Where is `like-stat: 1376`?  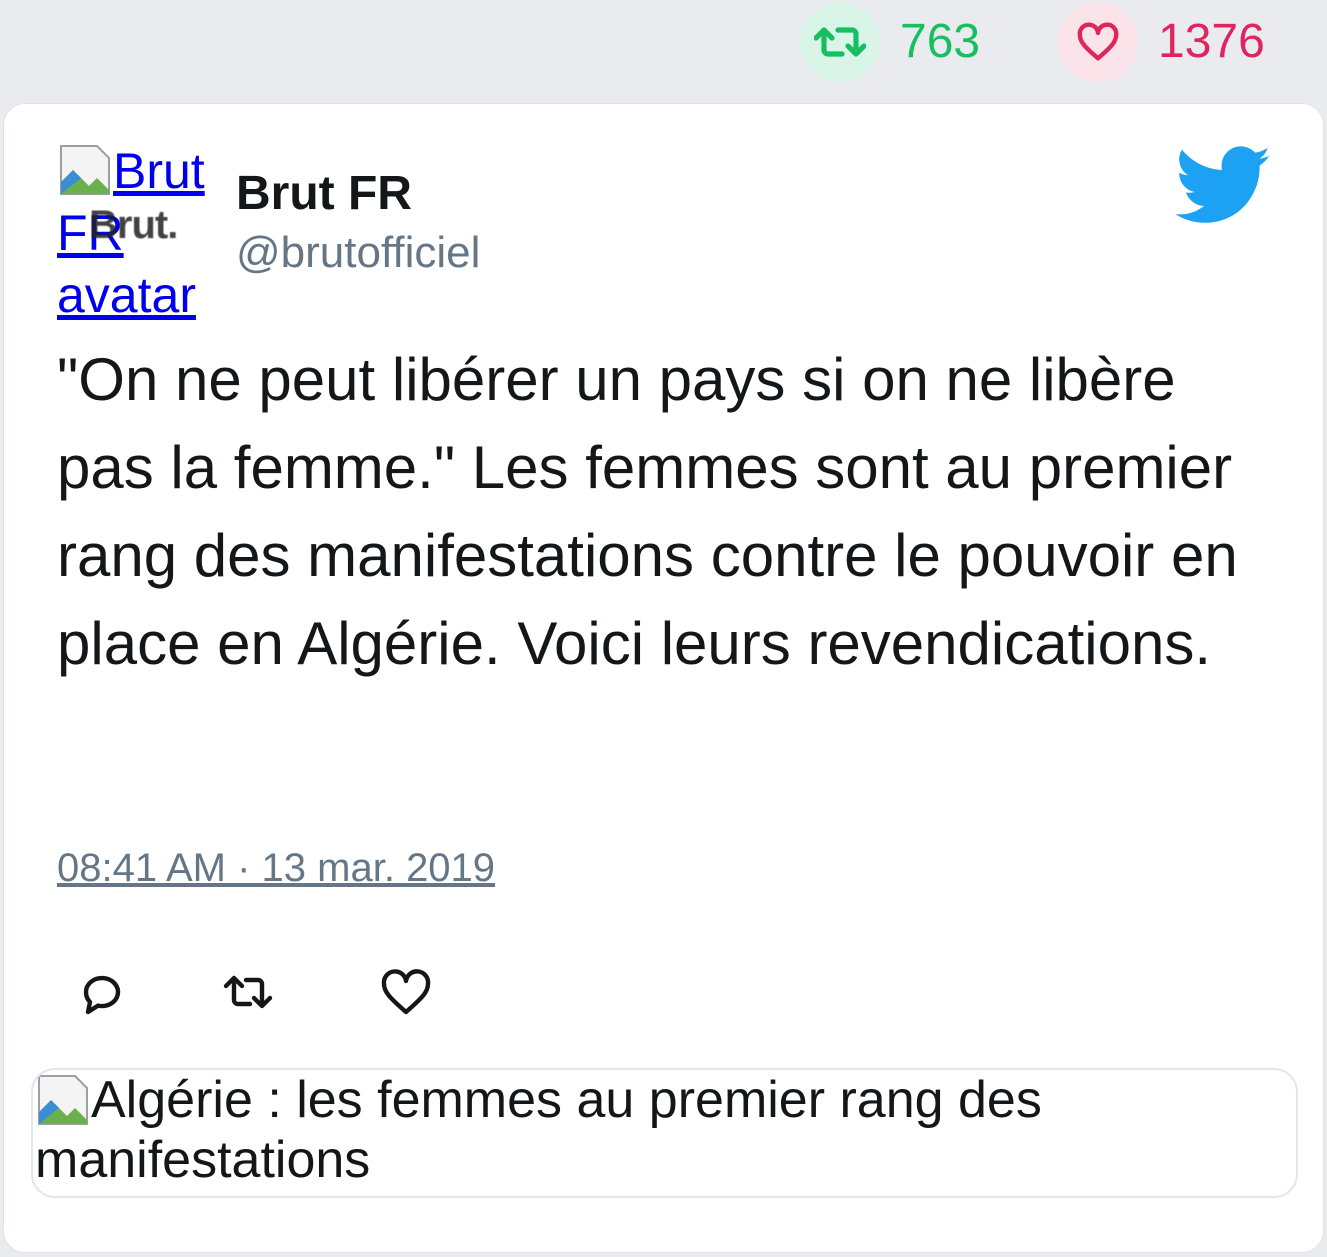
like-stat: 1376 is located at coordinates (1161, 42).